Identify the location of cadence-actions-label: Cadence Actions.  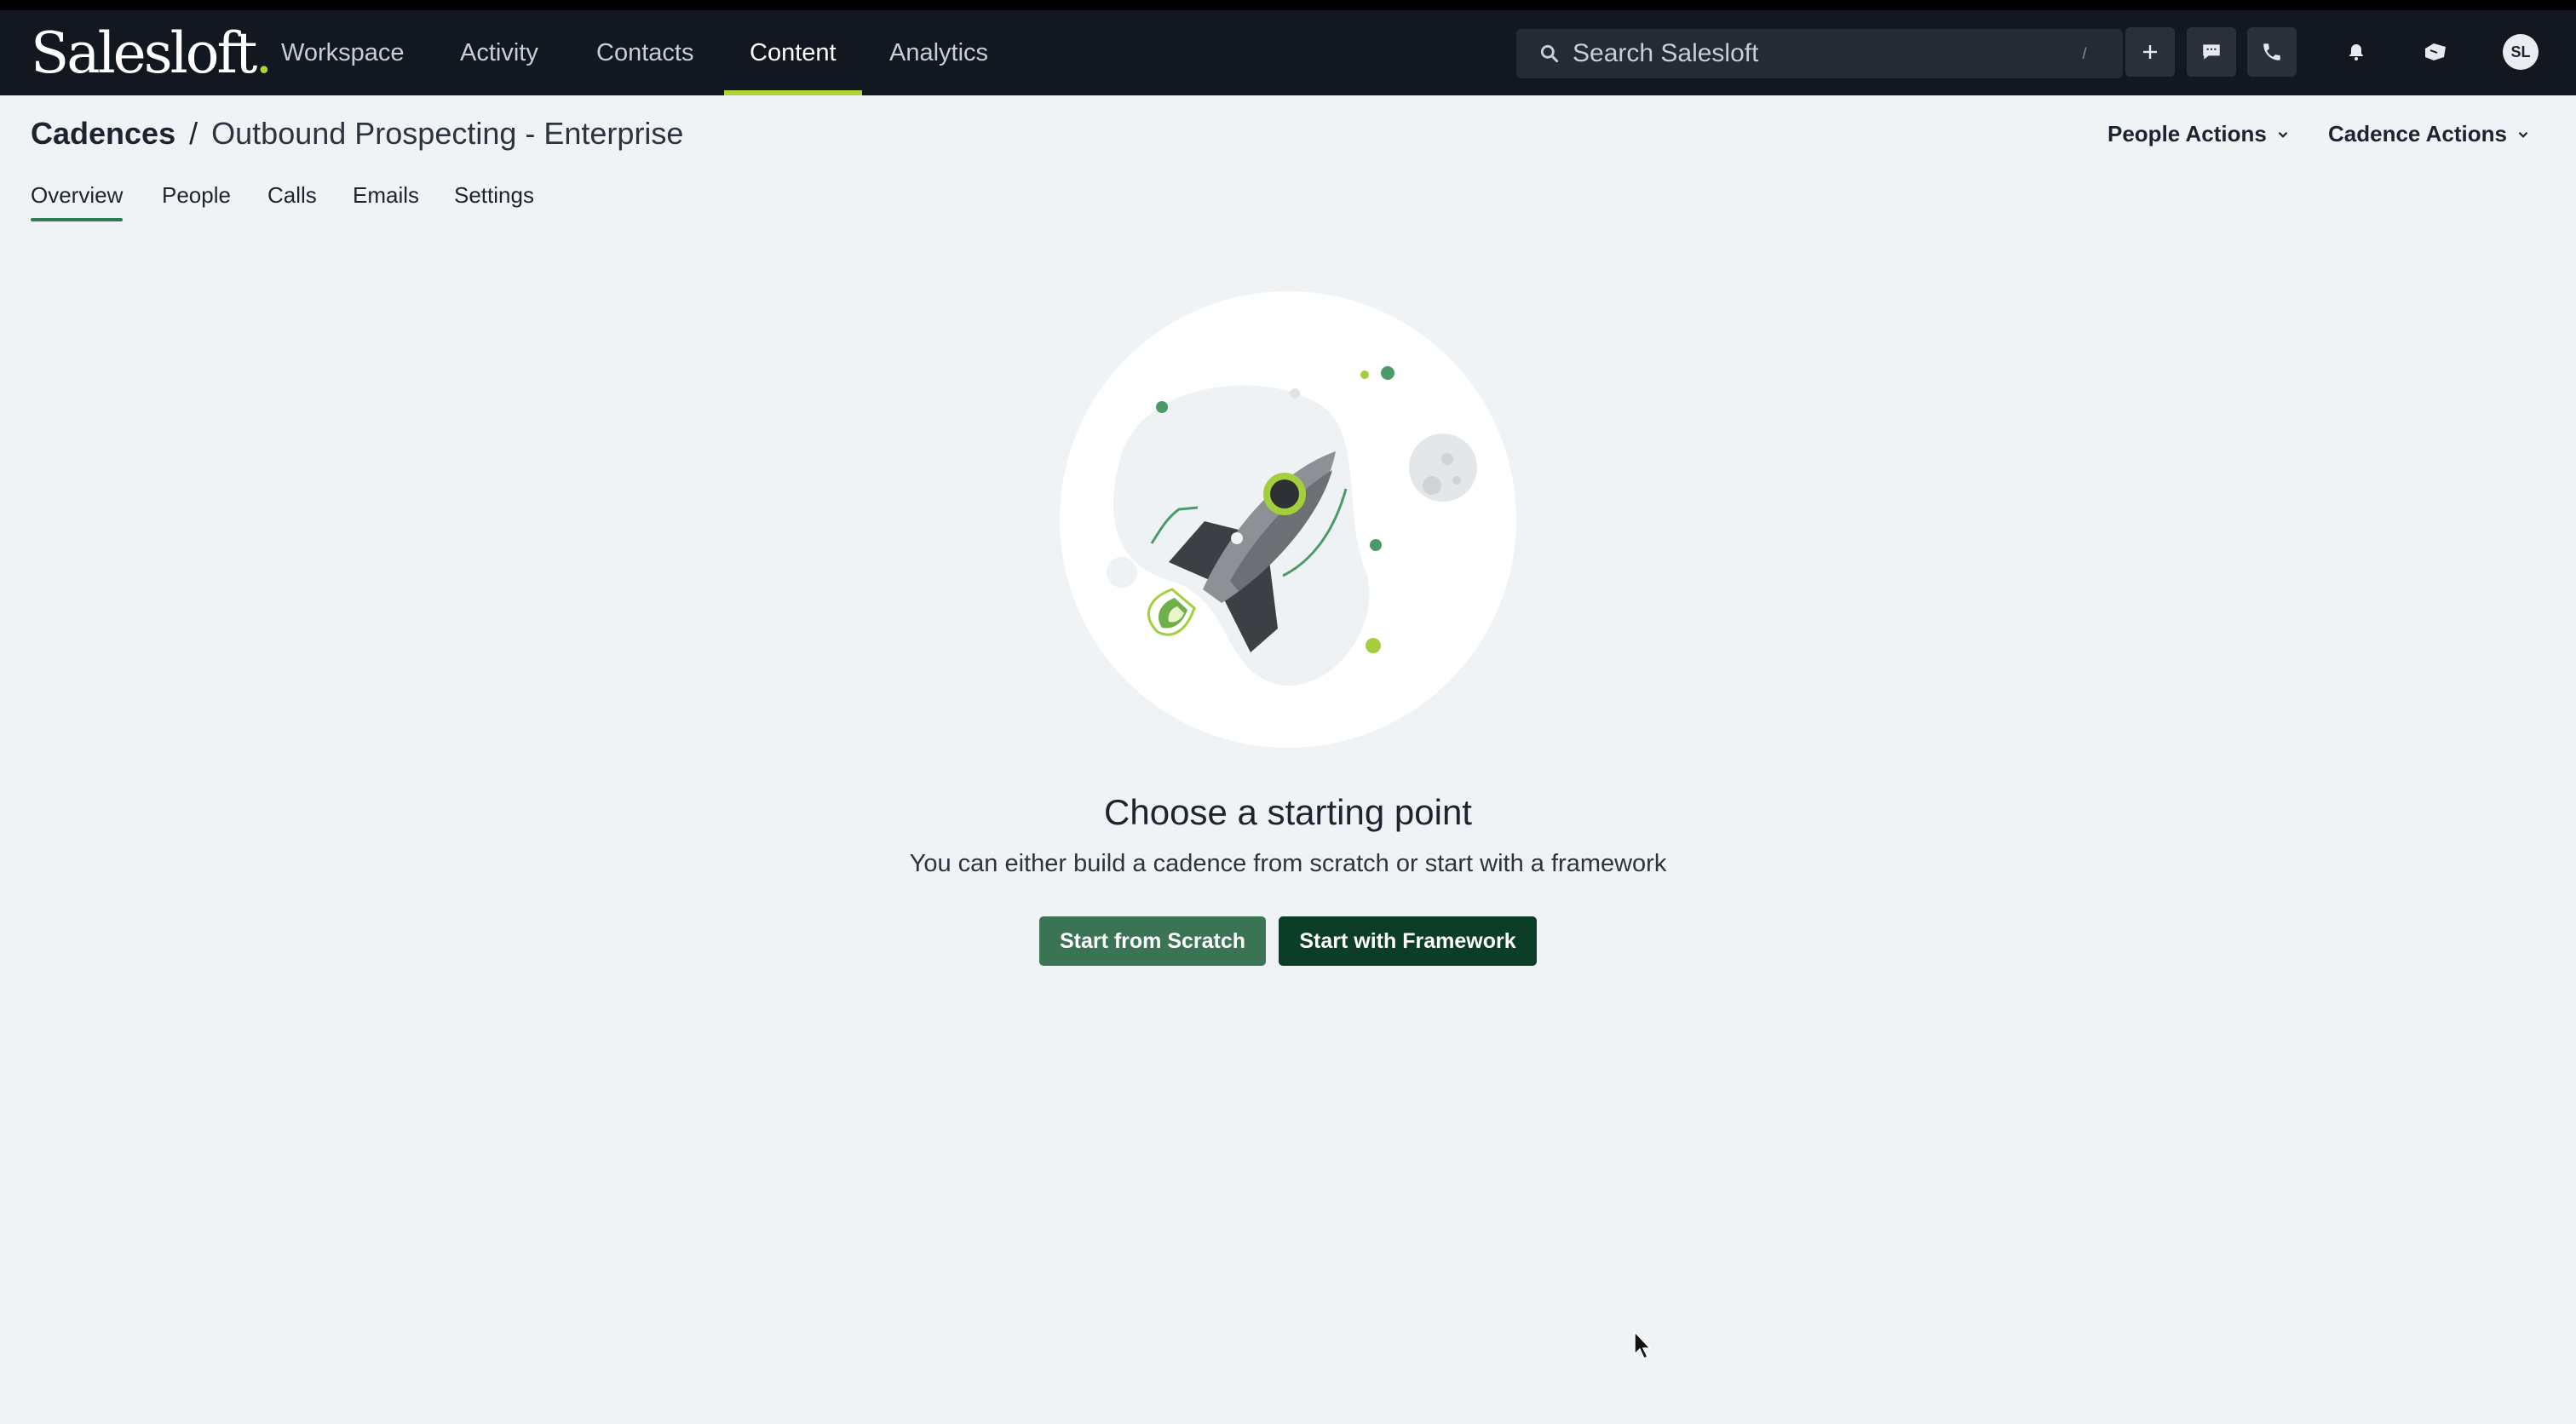
(2418, 133).